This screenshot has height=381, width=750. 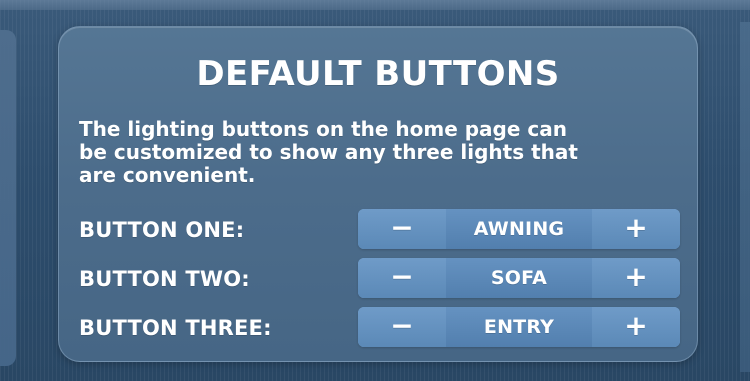 I want to click on button-two-setting: BUTTON TWO: − SOFA +, so click(x=379, y=278).